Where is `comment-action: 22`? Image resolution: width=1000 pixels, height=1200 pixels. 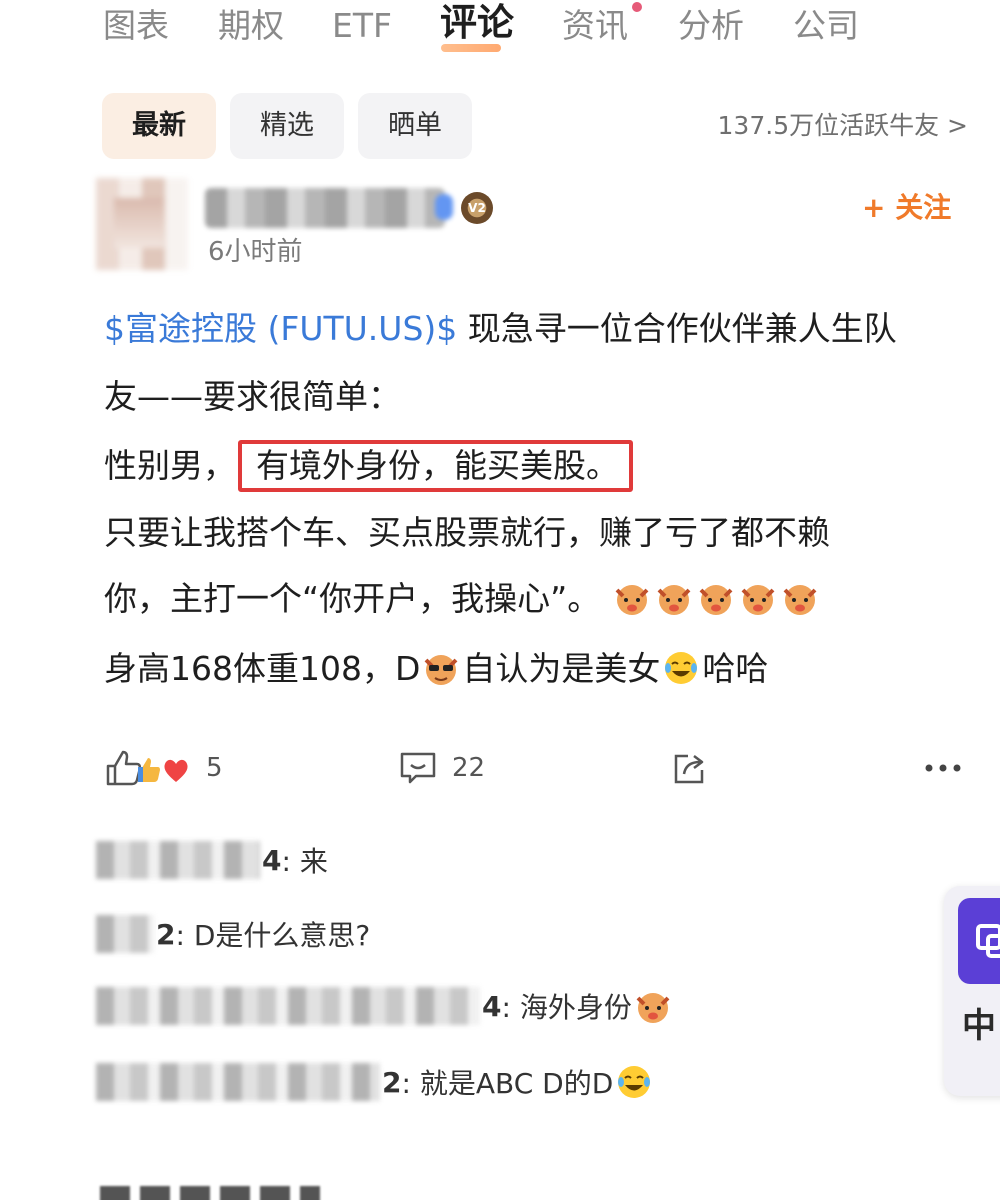 comment-action: 22 is located at coordinates (441, 768).